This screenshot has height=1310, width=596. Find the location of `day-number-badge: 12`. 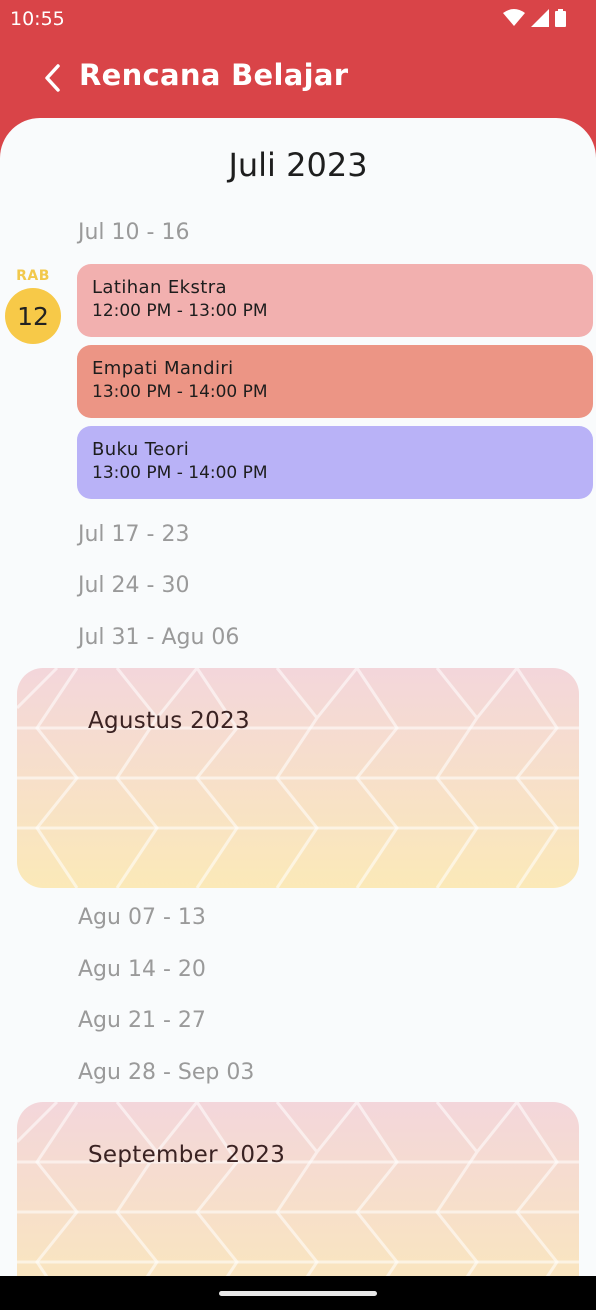

day-number-badge: 12 is located at coordinates (33, 316).